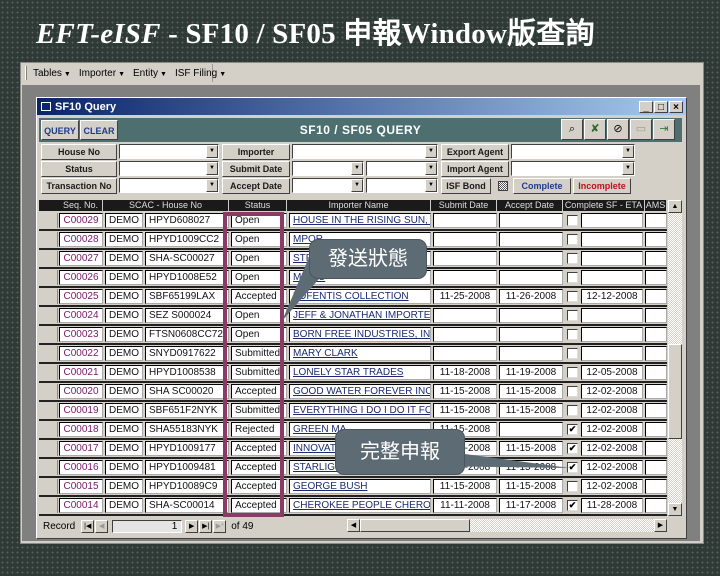 This screenshot has height=576, width=720. Describe the element at coordinates (612, 296) in the screenshot. I see `eta-cell: 12-12-2008` at that location.